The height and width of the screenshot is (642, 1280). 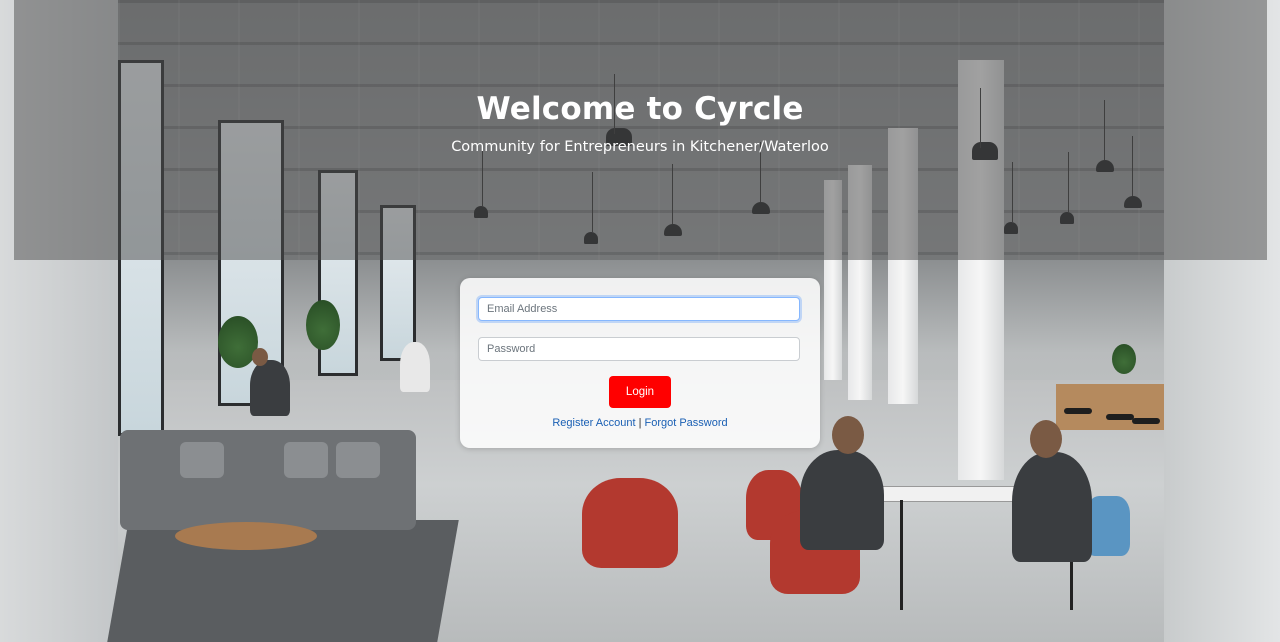 What do you see at coordinates (640, 363) in the screenshot?
I see `login-card: Login Register Account | Forgot Password` at bounding box center [640, 363].